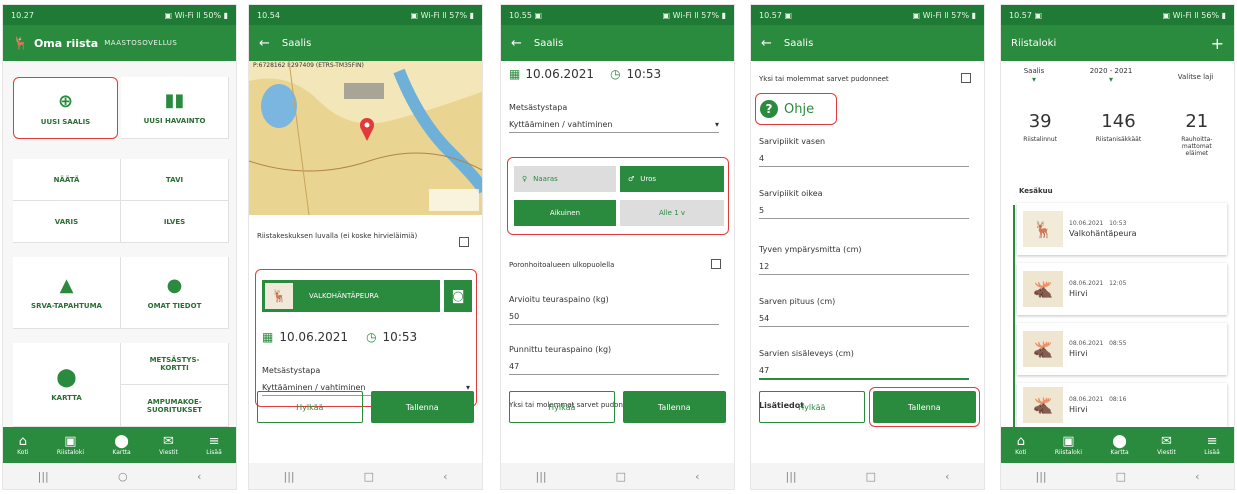 Image resolution: width=1237 pixels, height=494 pixels. What do you see at coordinates (538, 107) in the screenshot?
I see `method-label: Metsästystapa` at bounding box center [538, 107].